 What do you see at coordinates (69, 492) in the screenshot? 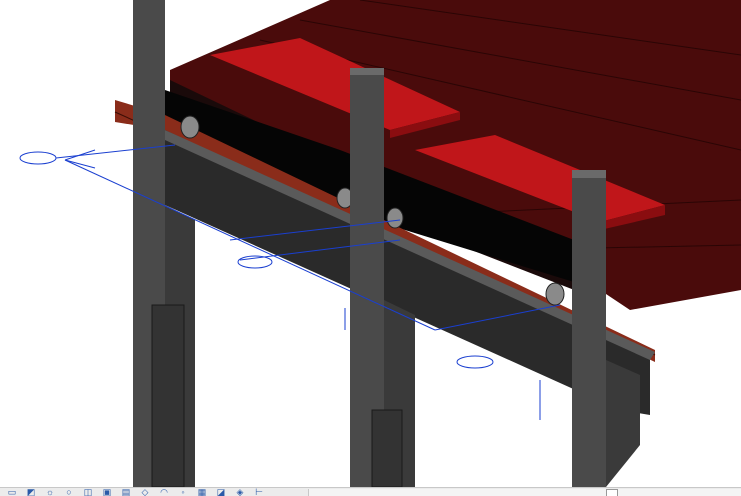
I see `sun-path-icon: ○` at bounding box center [69, 492].